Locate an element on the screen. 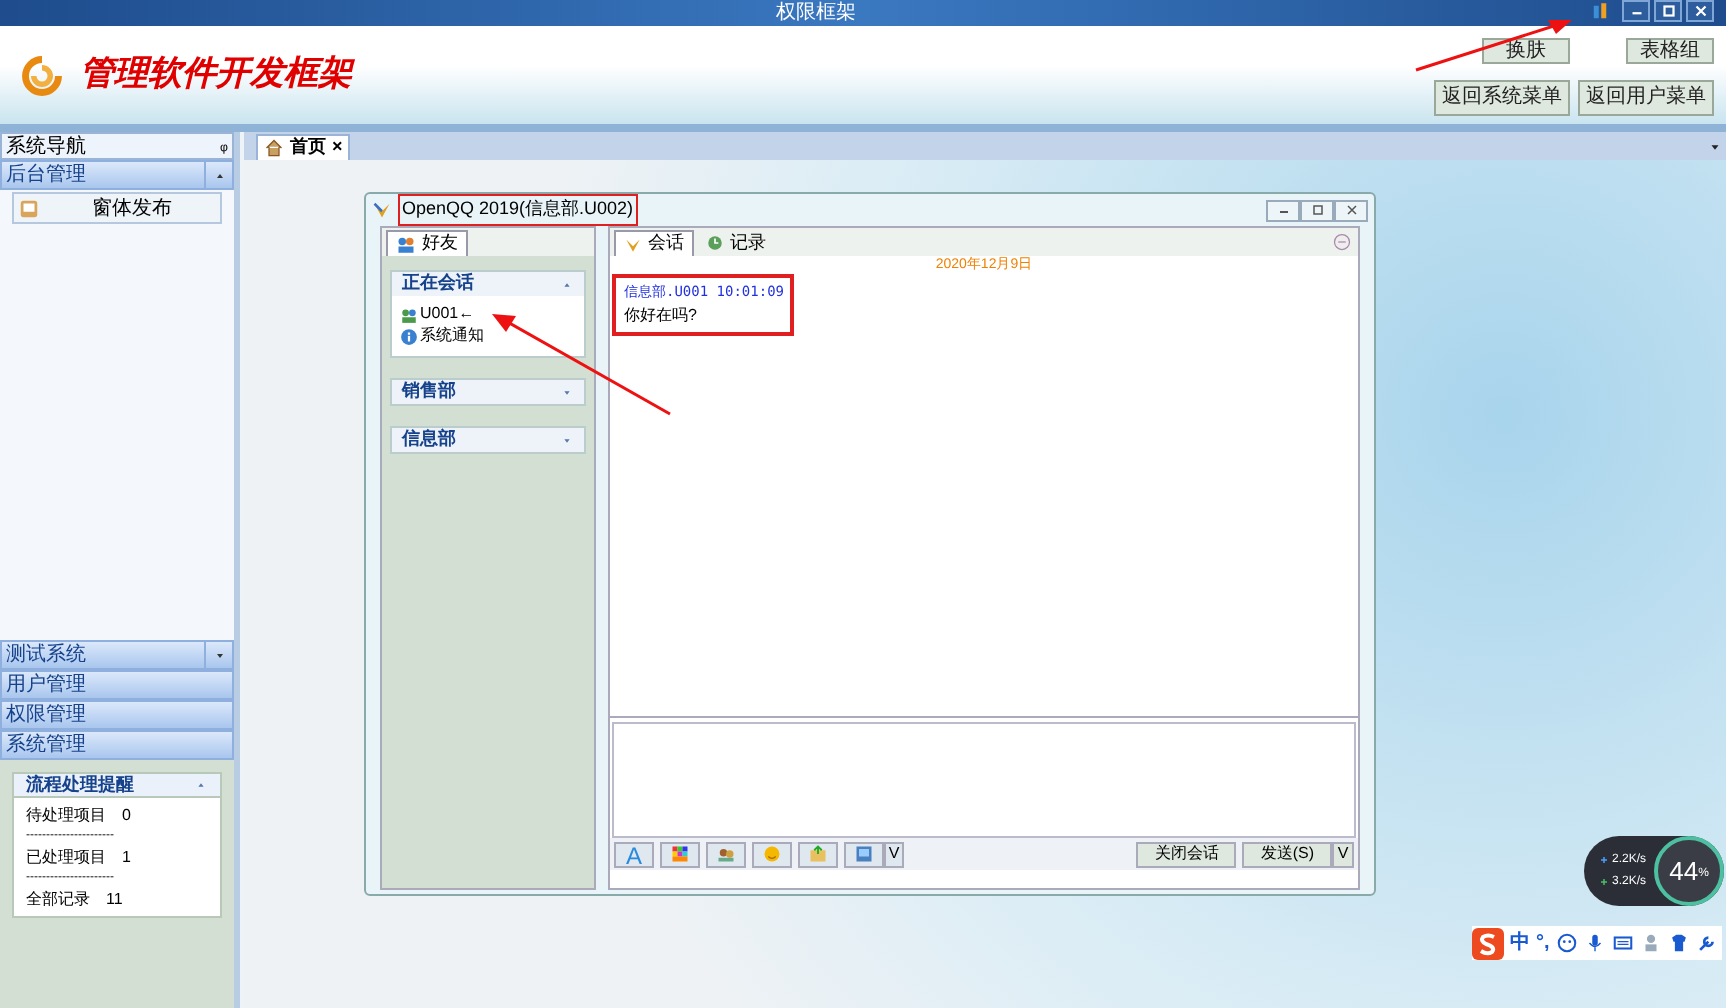 This screenshot has width=1726, height=1008. wrench-icon is located at coordinates (1706, 943).